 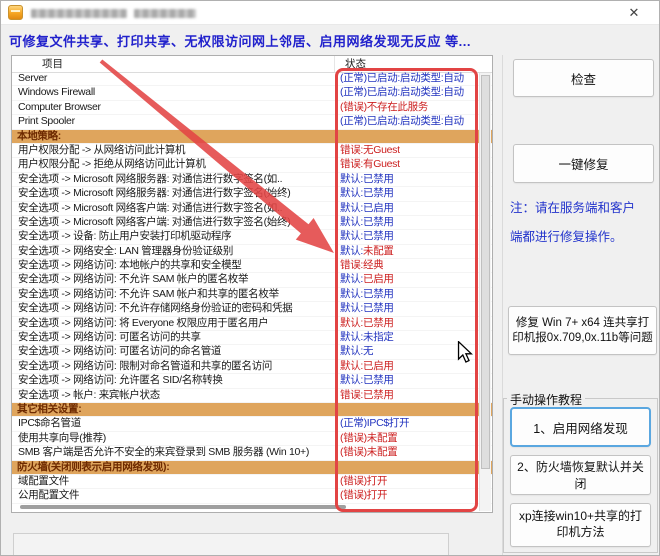 What do you see at coordinates (46, 121) in the screenshot?
I see `item-cell: Print Spooler` at bounding box center [46, 121].